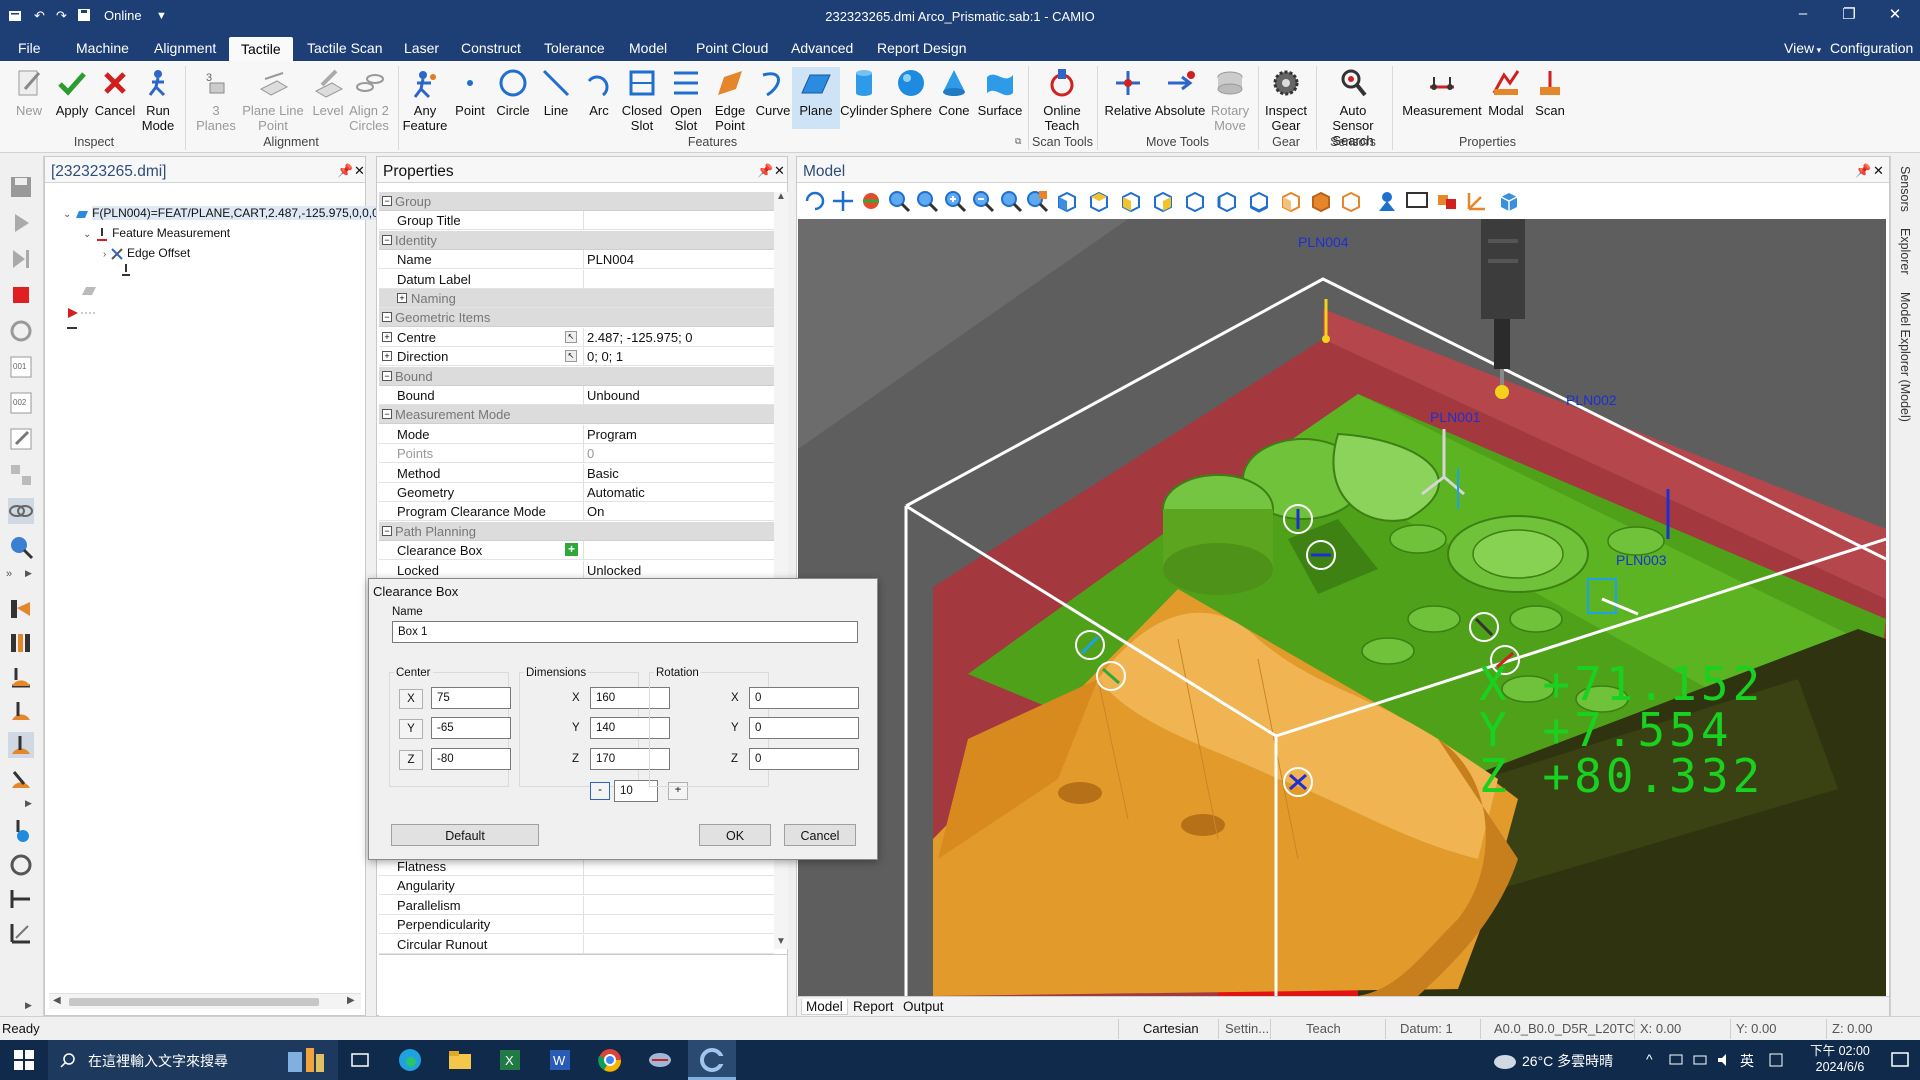 The width and height of the screenshot is (1920, 1080). Describe the element at coordinates (261, 49) in the screenshot. I see `tab-tactile: Tactile` at that location.